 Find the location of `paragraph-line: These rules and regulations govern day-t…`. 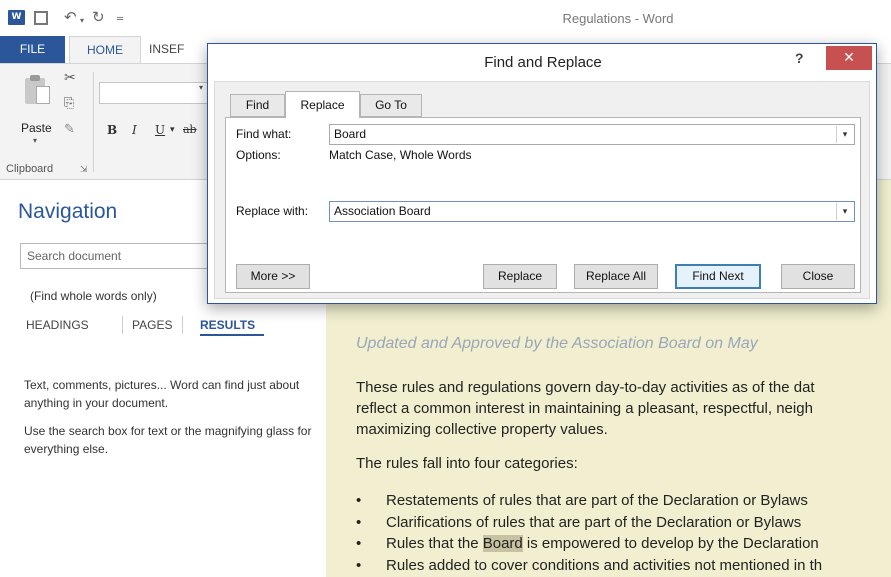

paragraph-line: These rules and regulations govern day-t… is located at coordinates (585, 387).